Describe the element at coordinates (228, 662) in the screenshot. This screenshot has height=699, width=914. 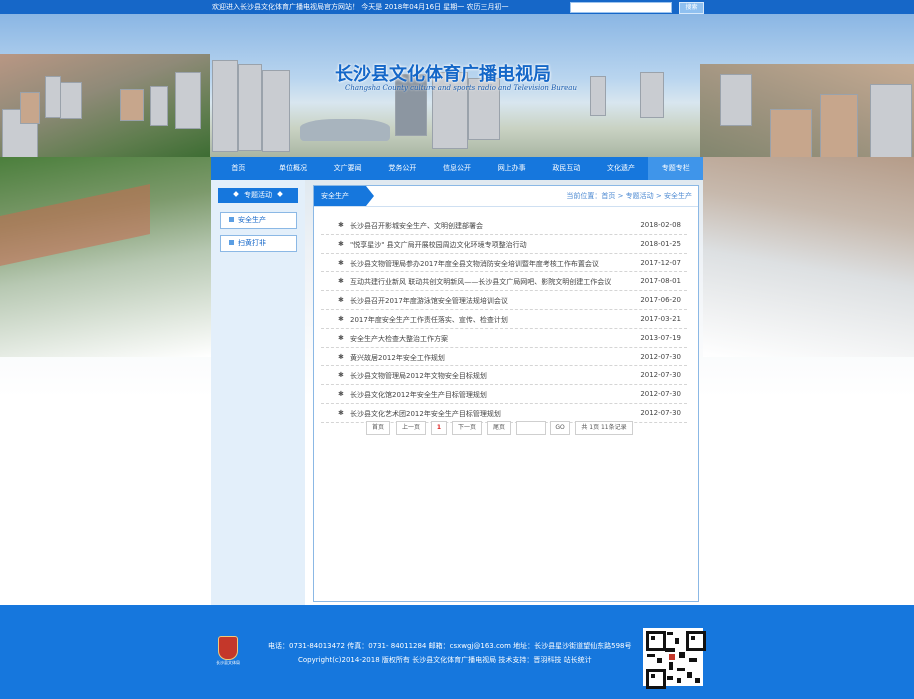
I see `bureau-logo-text: 长沙县文体局` at that location.